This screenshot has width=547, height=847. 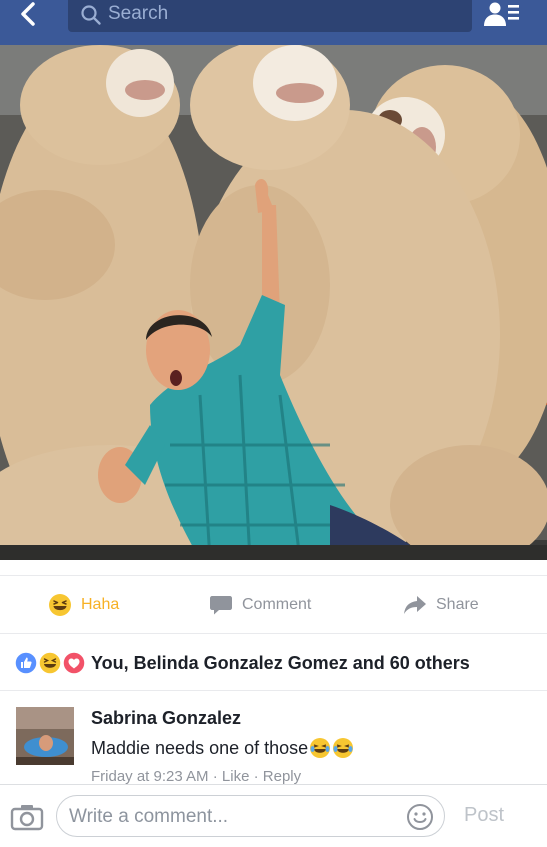 I want to click on friend-requests-button, so click(x=504, y=16).